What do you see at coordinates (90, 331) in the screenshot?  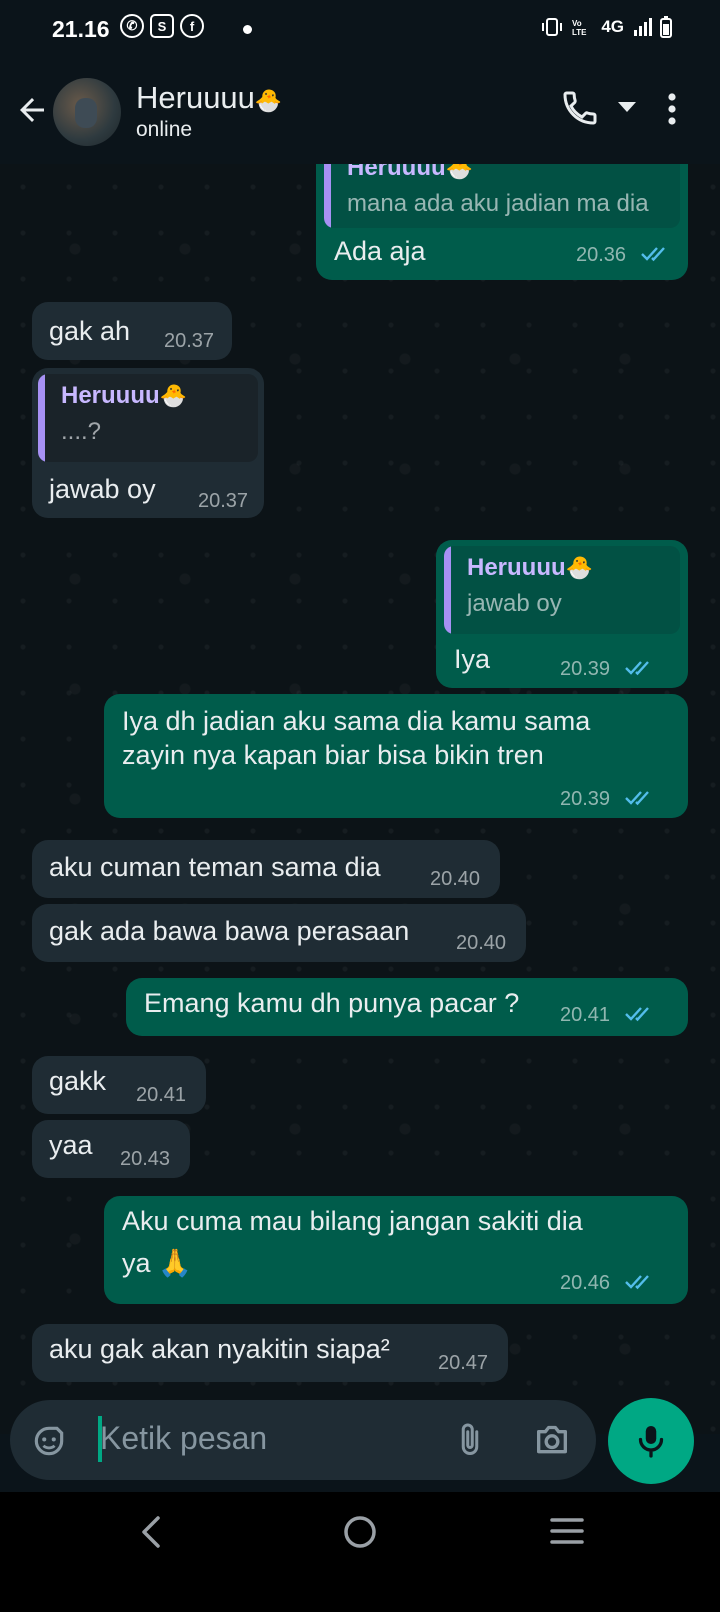 I see `message-text: gak ah` at bounding box center [90, 331].